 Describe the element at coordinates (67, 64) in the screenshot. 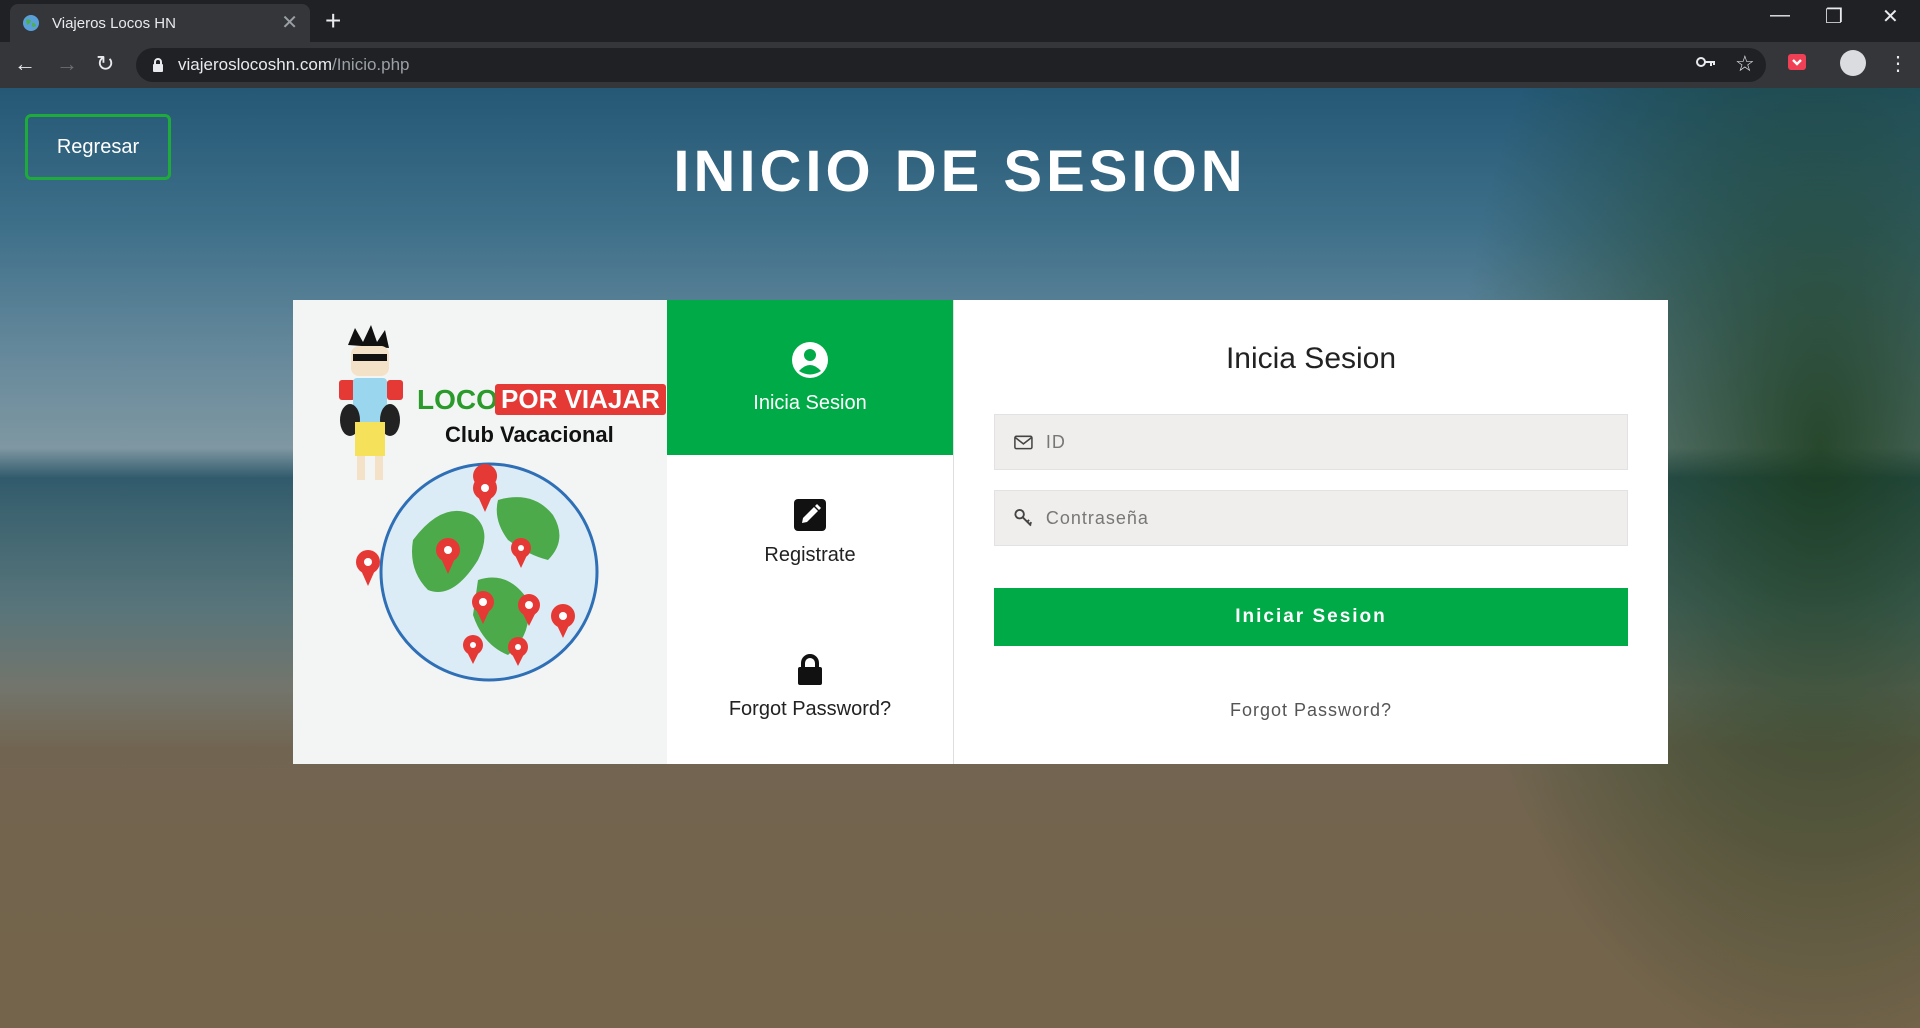

I see `forward-arrow-icon: →` at that location.